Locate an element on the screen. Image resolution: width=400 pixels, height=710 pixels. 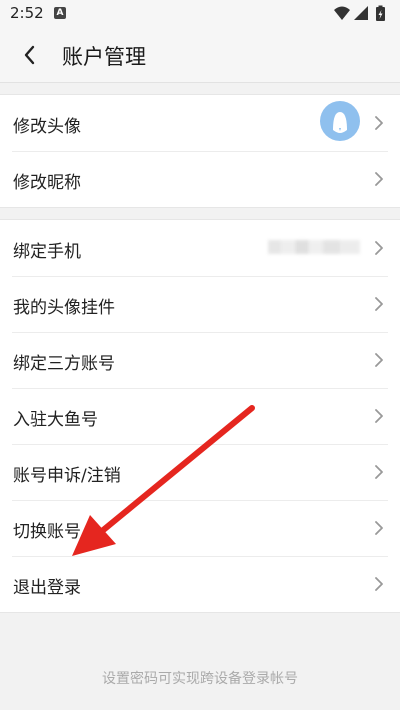
footer-hint: 设置密码可实现跨设备登录帐号 is located at coordinates (200, 678).